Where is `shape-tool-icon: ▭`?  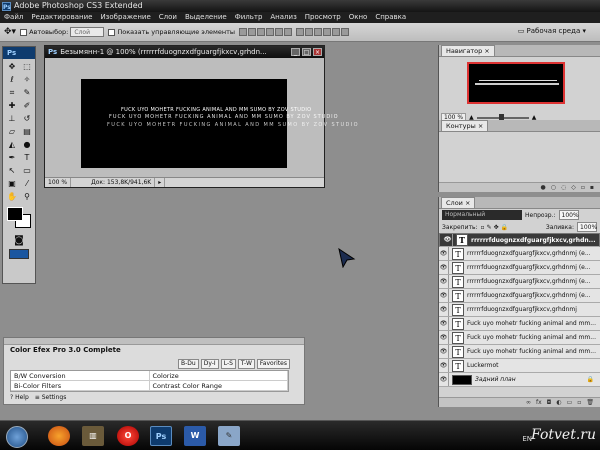
shape-tool-icon: ▭ is located at coordinates (27, 171).